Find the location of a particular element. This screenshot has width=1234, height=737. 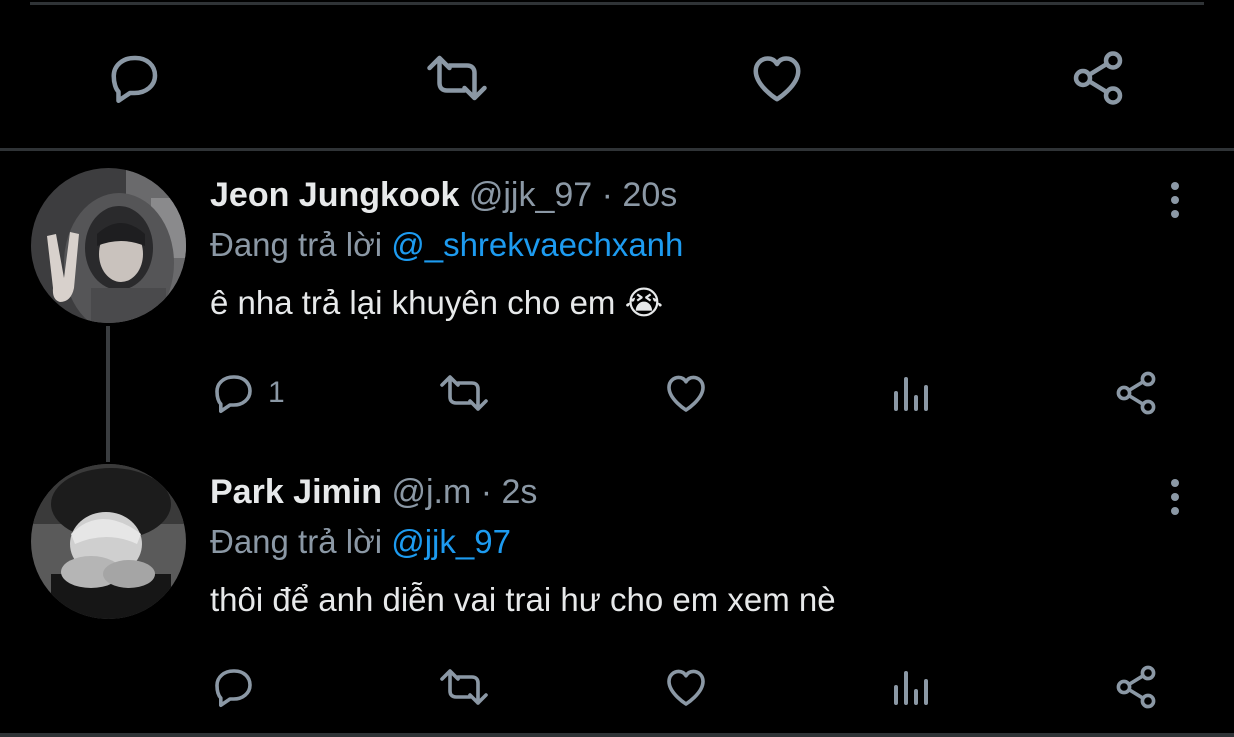

tweet-actions is located at coordinates (700, 687).